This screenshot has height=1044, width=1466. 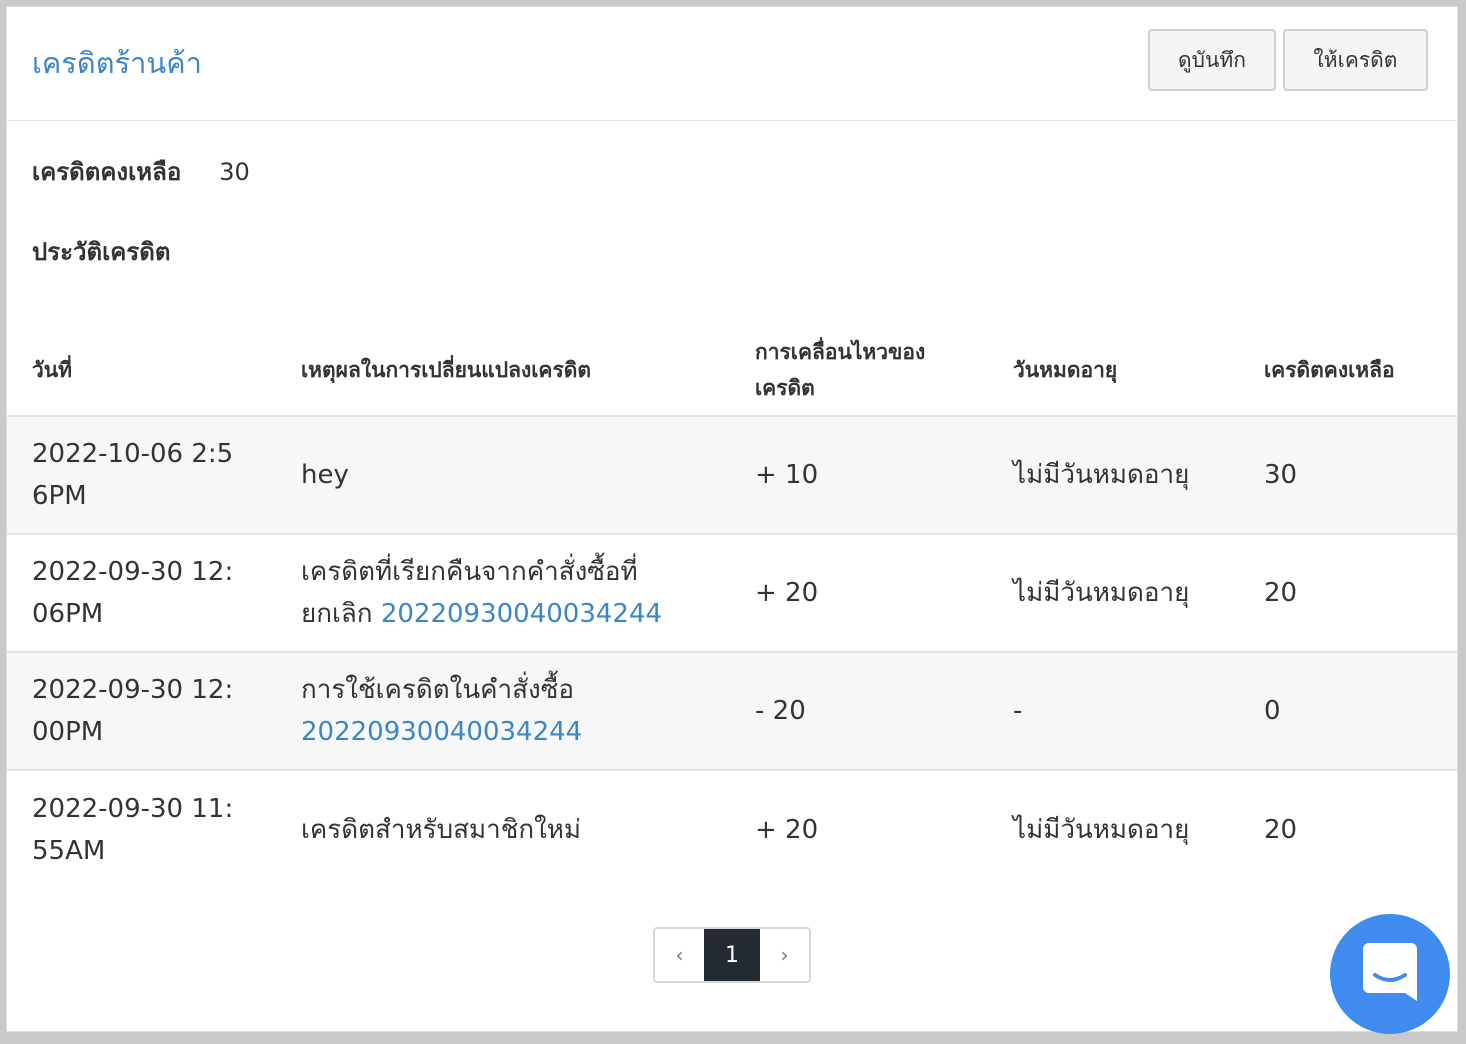 What do you see at coordinates (134, 475) in the screenshot?
I see `date-cell: 2022-10-06 2:5 6PM` at bounding box center [134, 475].